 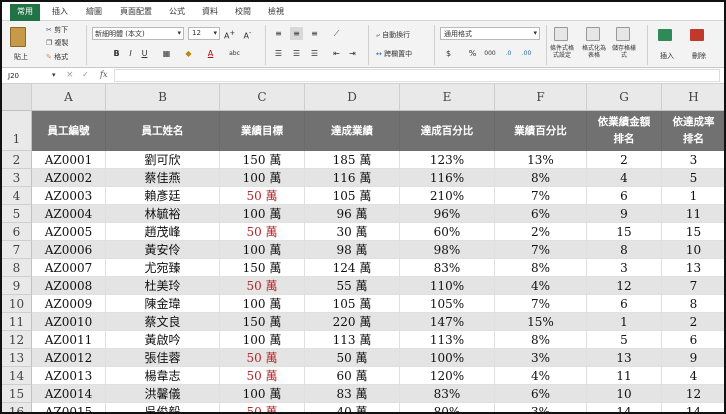 What do you see at coordinates (163, 214) in the screenshot?
I see `table-cell: 林毓裕` at bounding box center [163, 214].